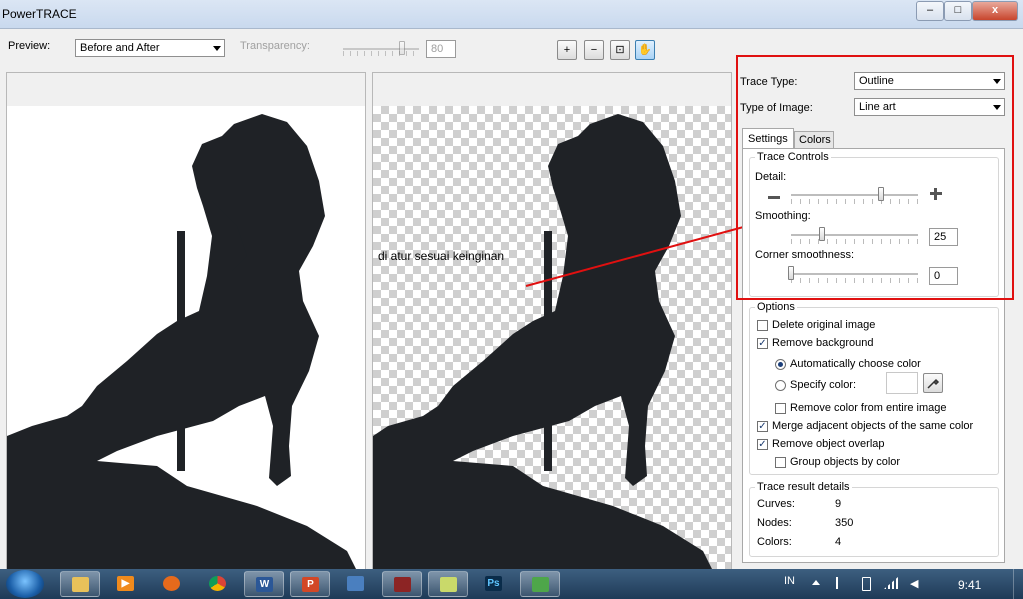  What do you see at coordinates (762, 325) in the screenshot?
I see `delete-original-checkbox` at bounding box center [762, 325].